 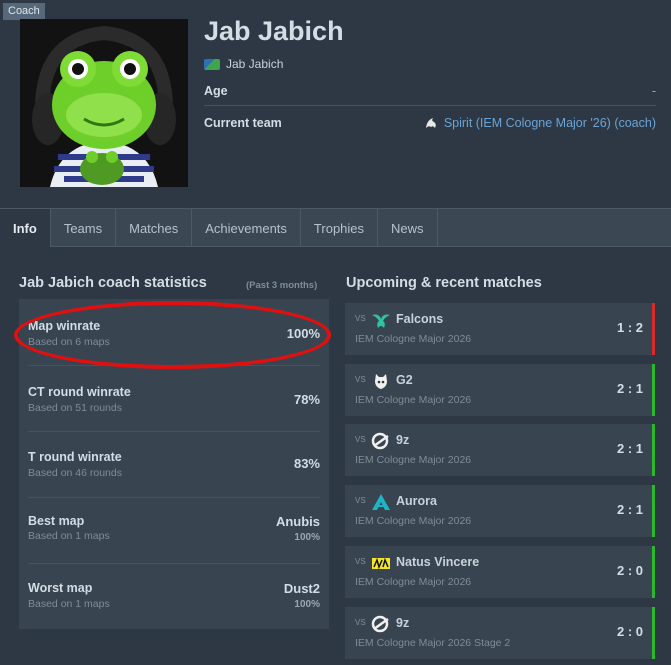 What do you see at coordinates (75, 457) in the screenshot?
I see `stat-title: T round winrate` at bounding box center [75, 457].